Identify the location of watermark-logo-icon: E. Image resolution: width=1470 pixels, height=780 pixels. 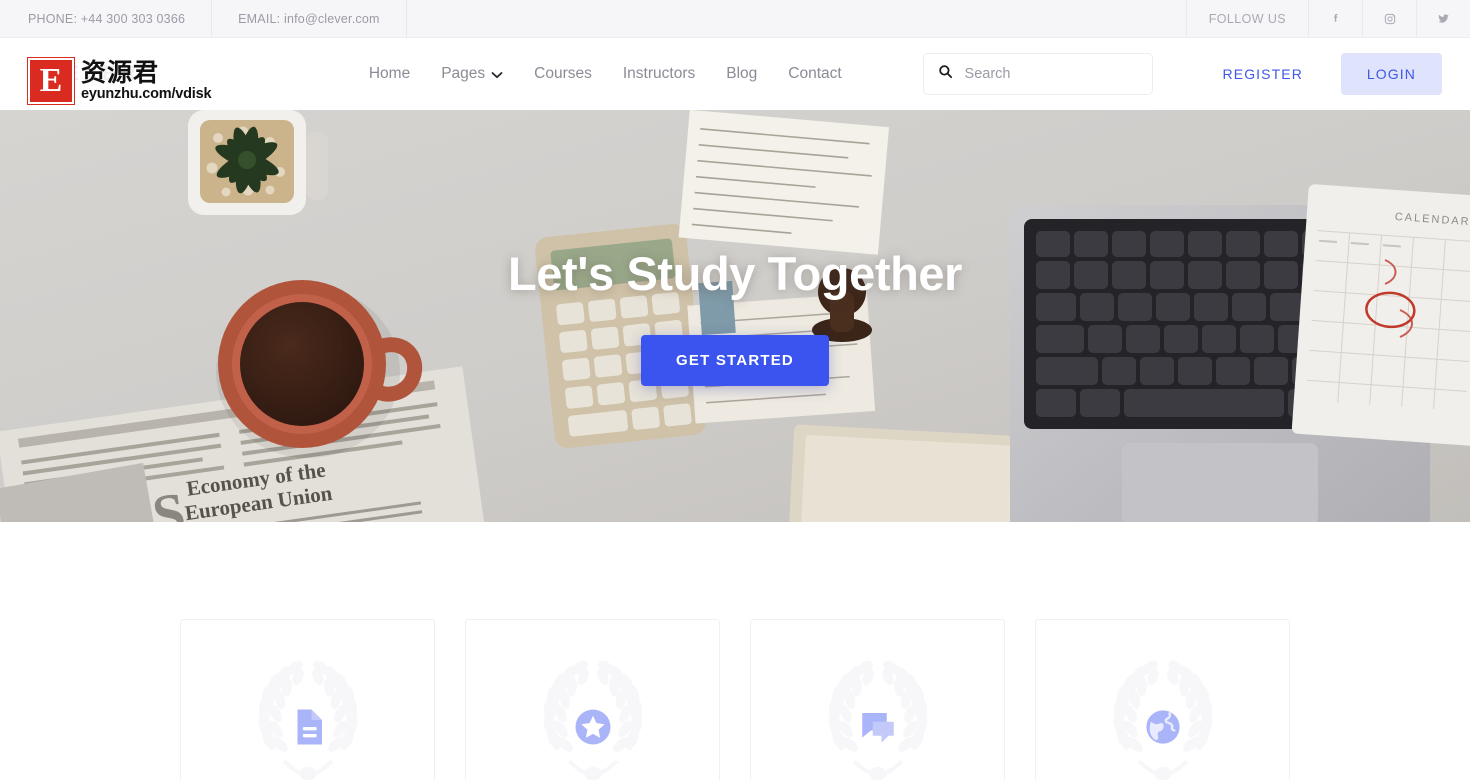
(51, 81).